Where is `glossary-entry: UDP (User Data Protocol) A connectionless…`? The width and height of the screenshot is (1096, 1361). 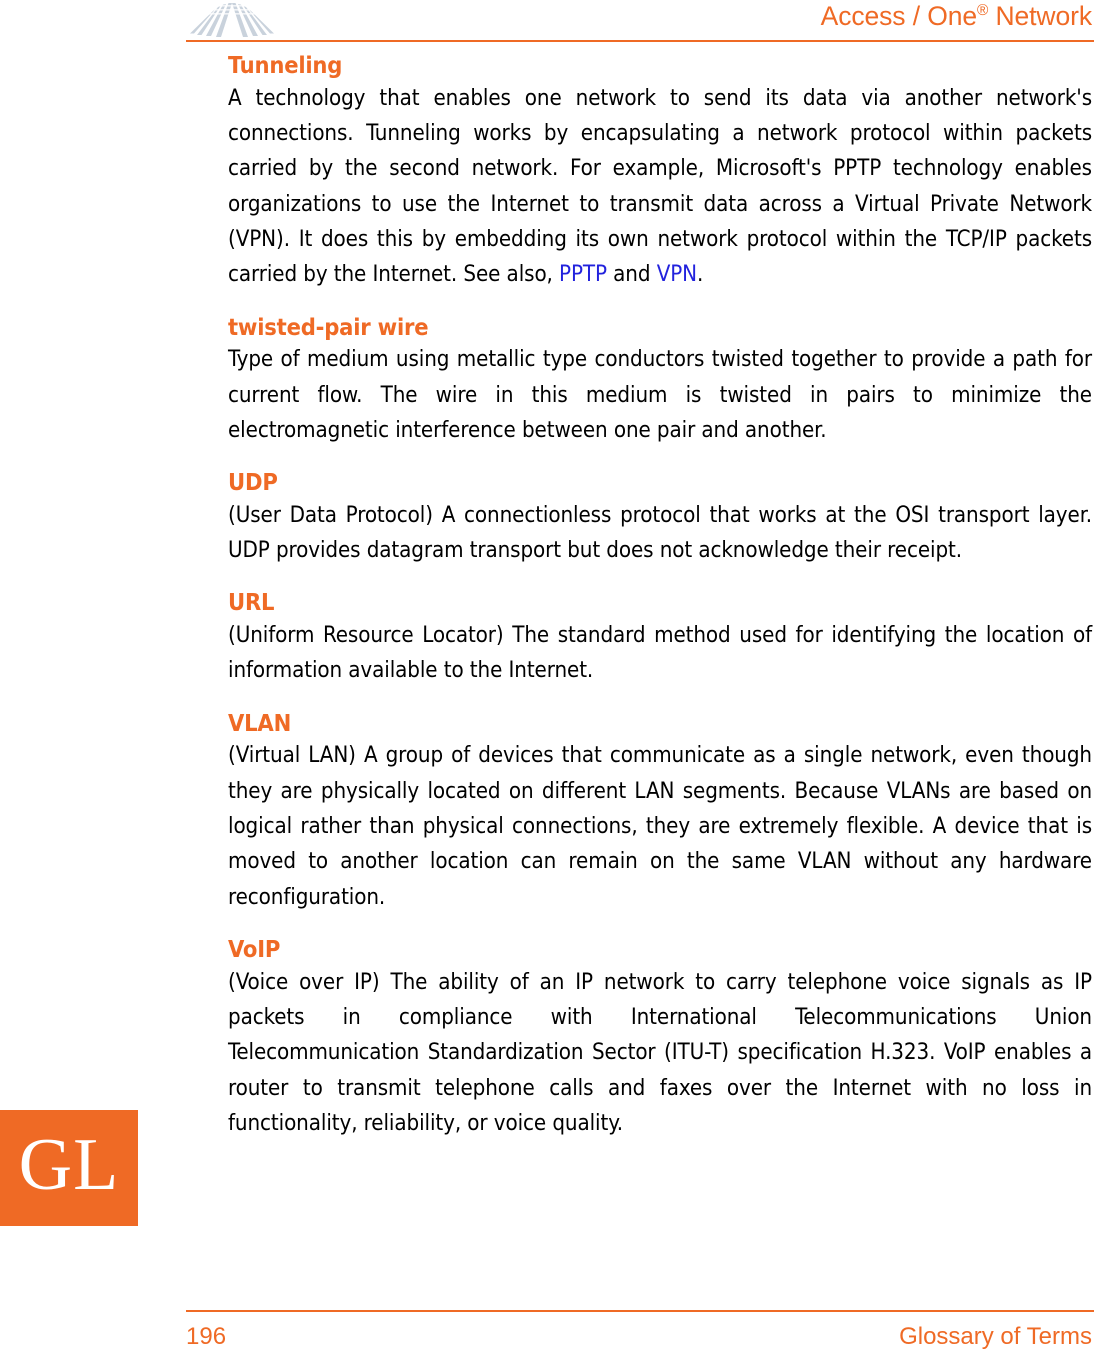
glossary-entry: UDP (User Data Protocol) A connectionless… is located at coordinates (660, 518).